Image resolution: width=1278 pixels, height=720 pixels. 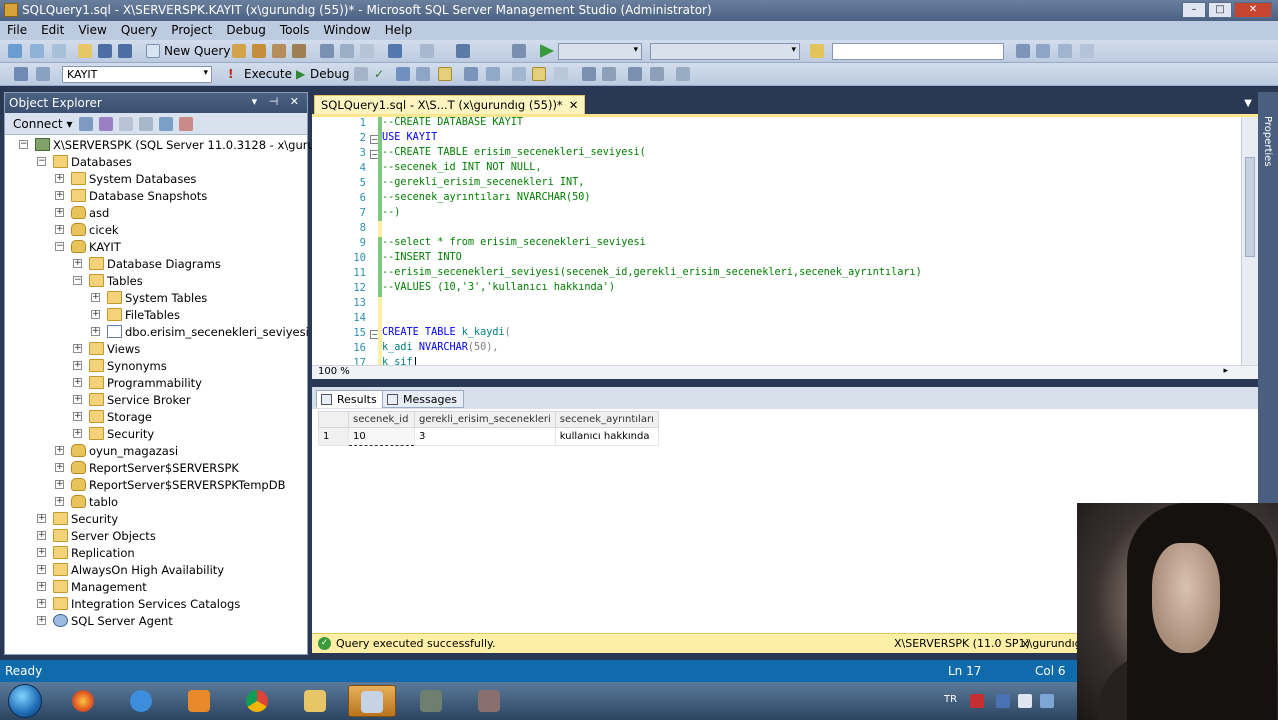 I want to click on cut-icon, so click(x=327, y=51).